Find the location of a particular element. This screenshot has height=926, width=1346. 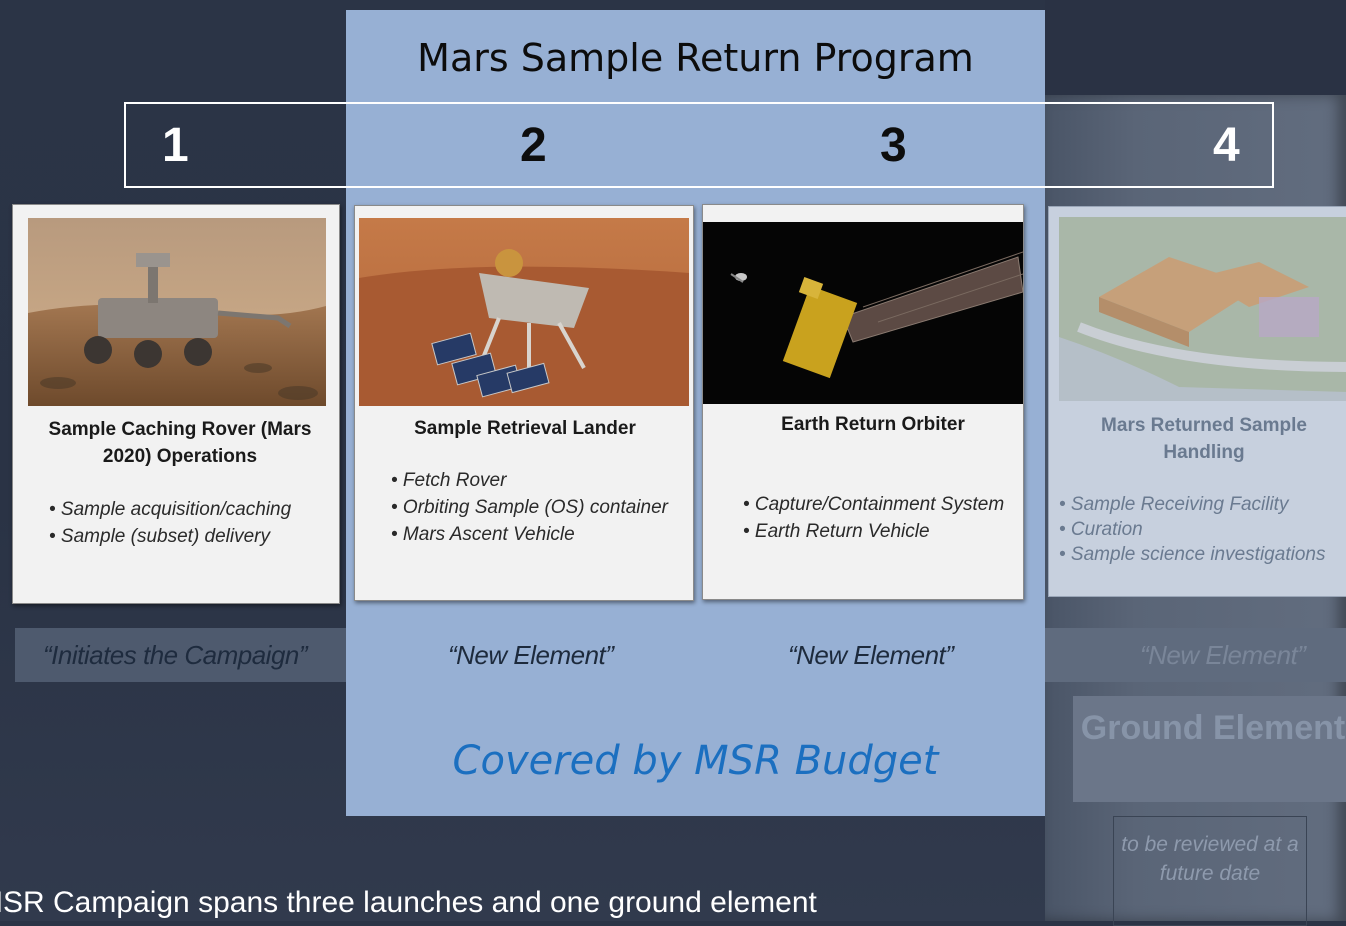

element-number-3: 3 is located at coordinates (893, 145).